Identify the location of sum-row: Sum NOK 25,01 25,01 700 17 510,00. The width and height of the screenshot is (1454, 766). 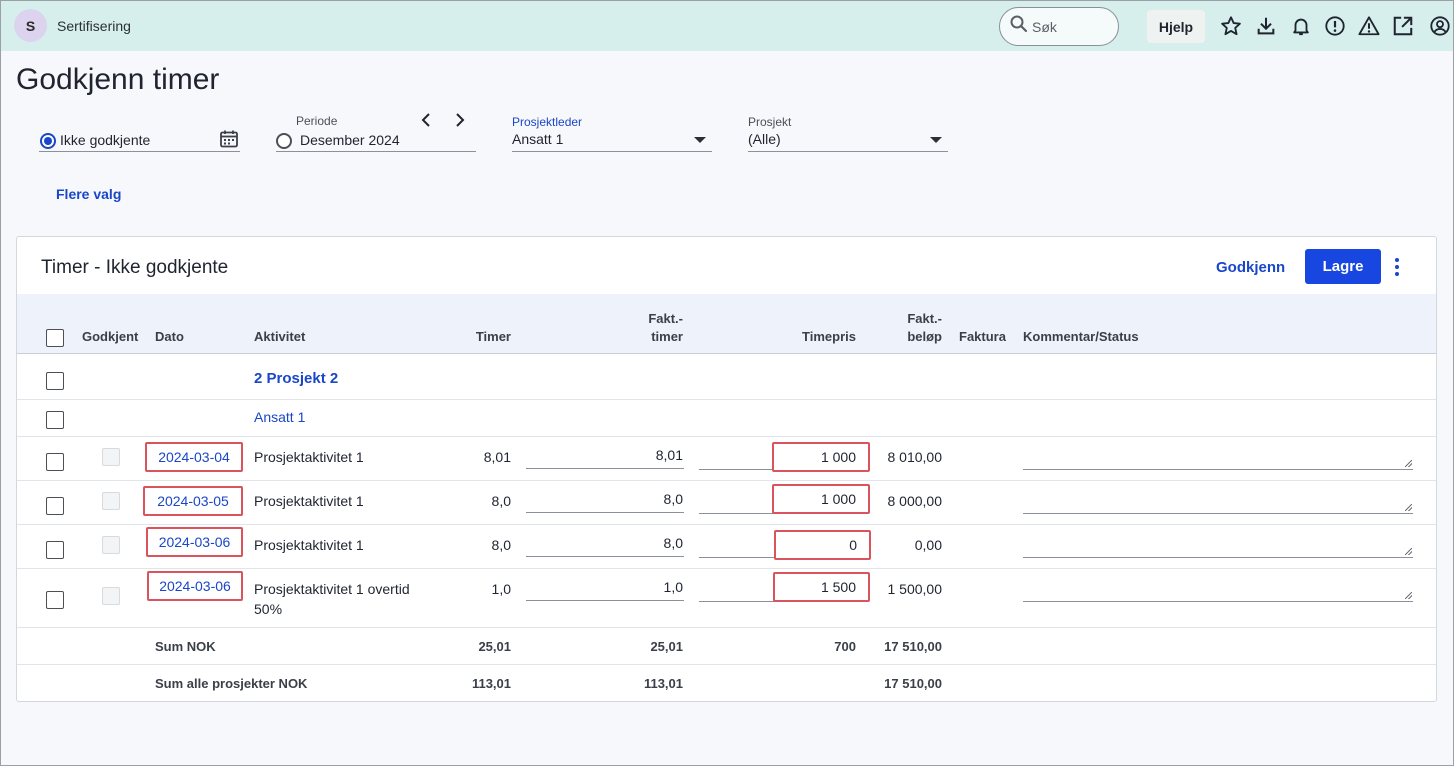
(726, 646).